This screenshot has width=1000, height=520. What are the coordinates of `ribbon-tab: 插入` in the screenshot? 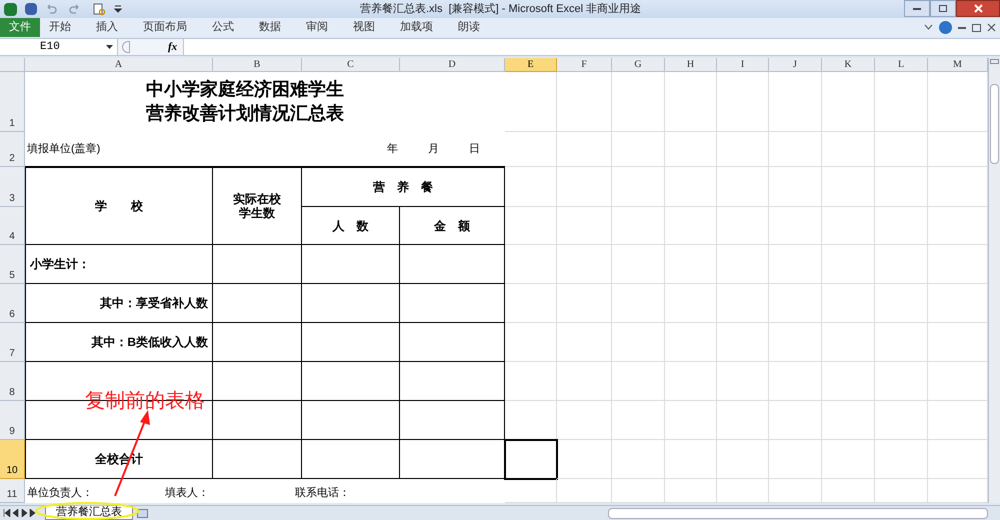 It's located at (107, 27).